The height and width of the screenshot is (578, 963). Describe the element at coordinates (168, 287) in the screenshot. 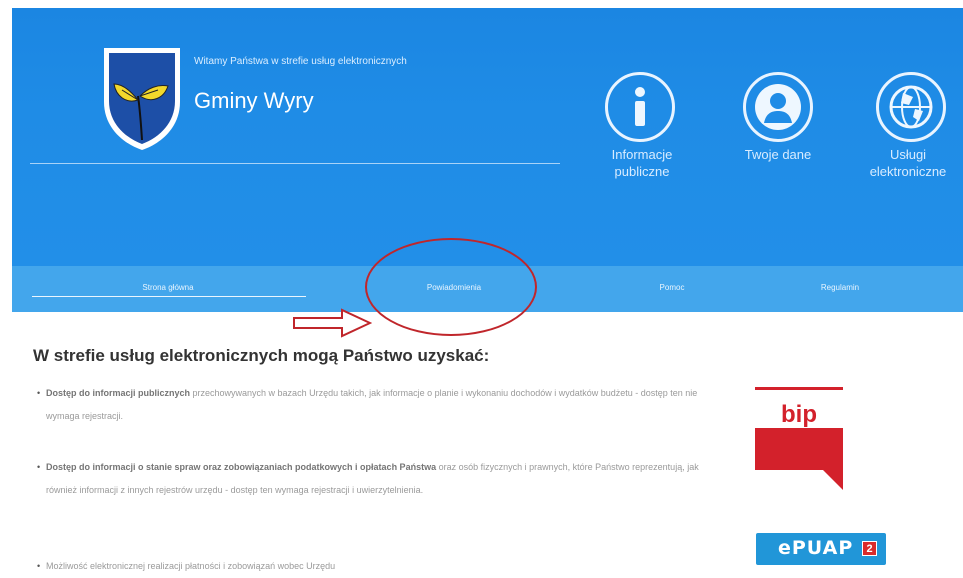

I see `nav-home: Strona główna` at that location.